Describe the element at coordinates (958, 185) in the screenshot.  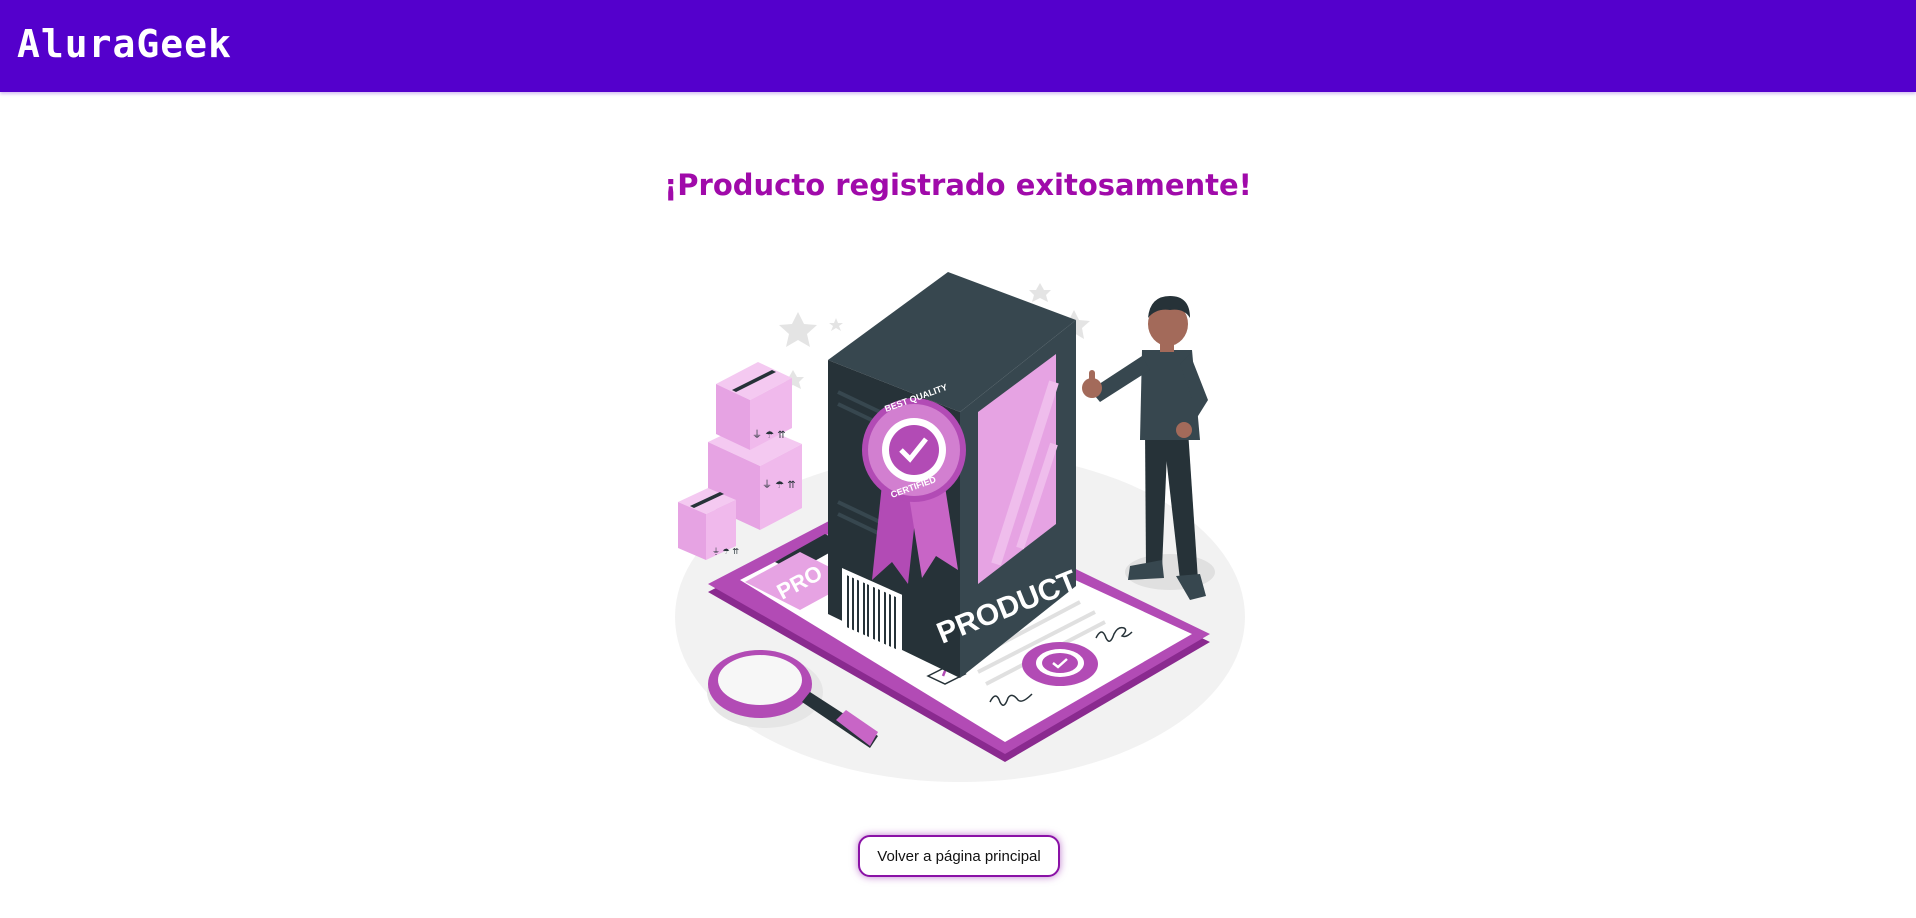
I see `page-title: ¡Producto registrado exitosamente!` at that location.